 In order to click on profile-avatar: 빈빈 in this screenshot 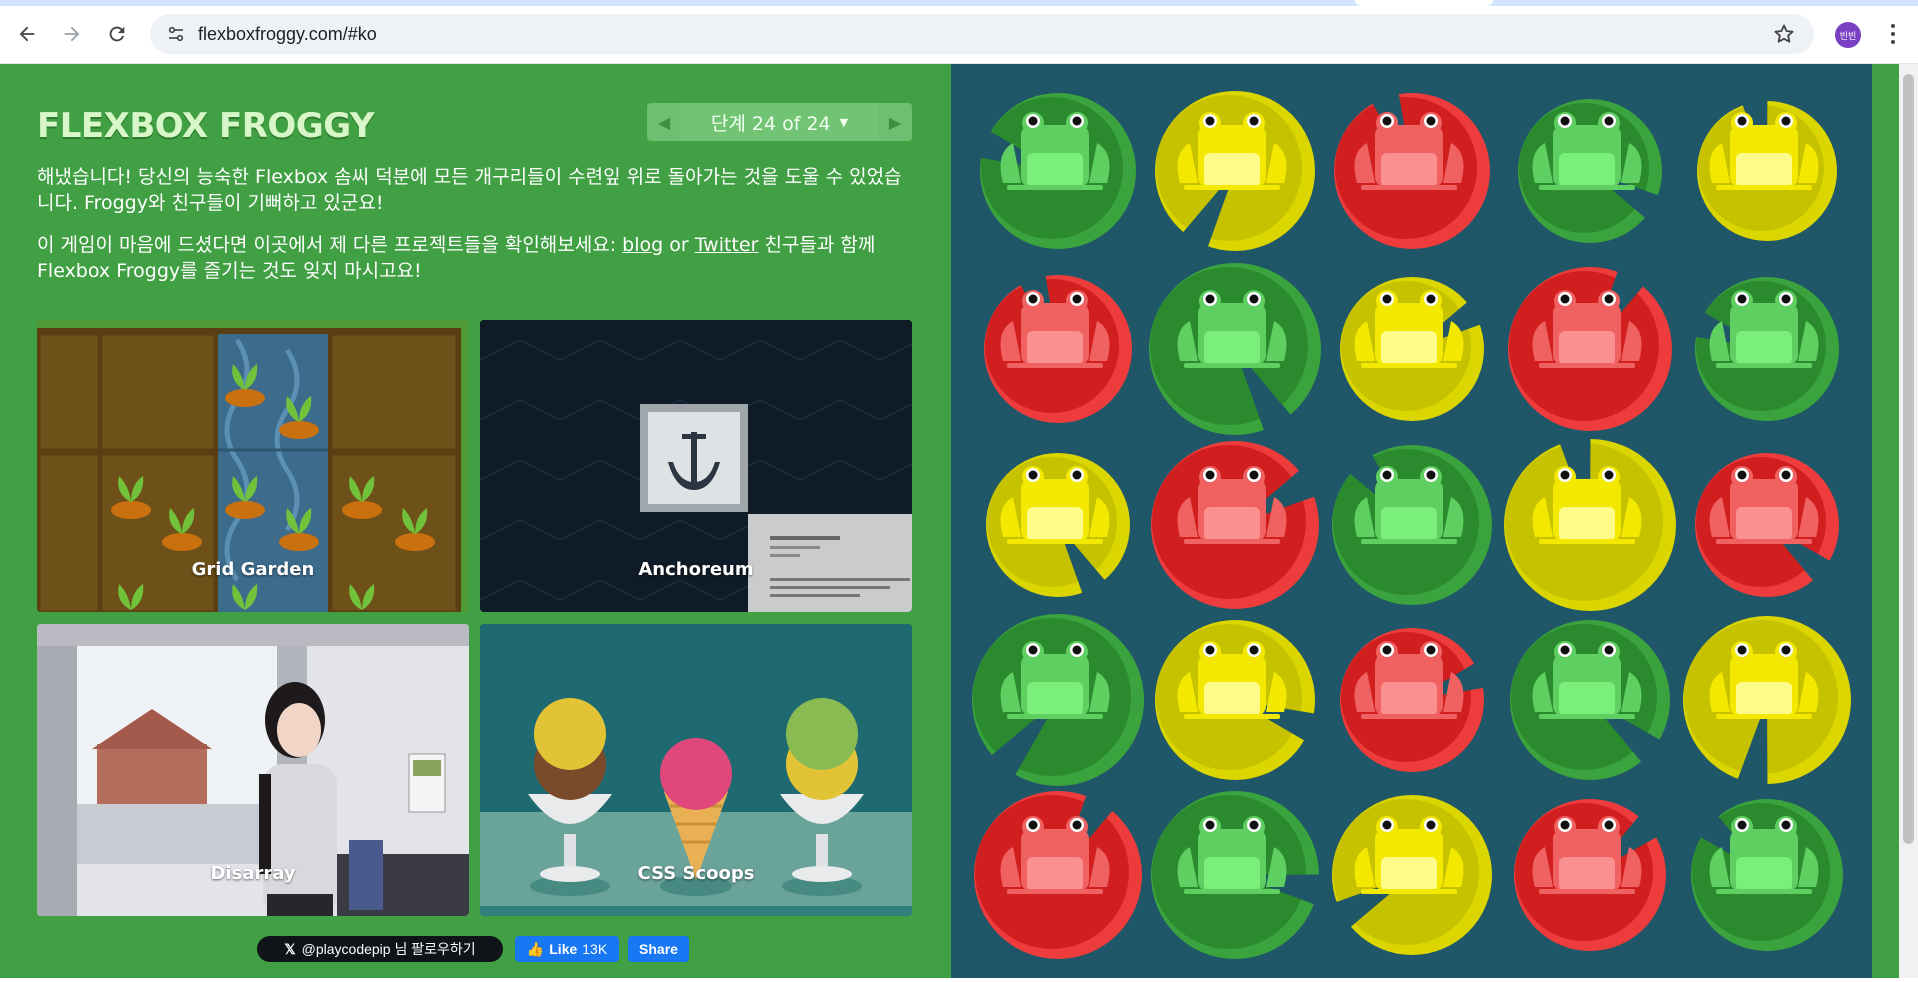, I will do `click(1848, 35)`.